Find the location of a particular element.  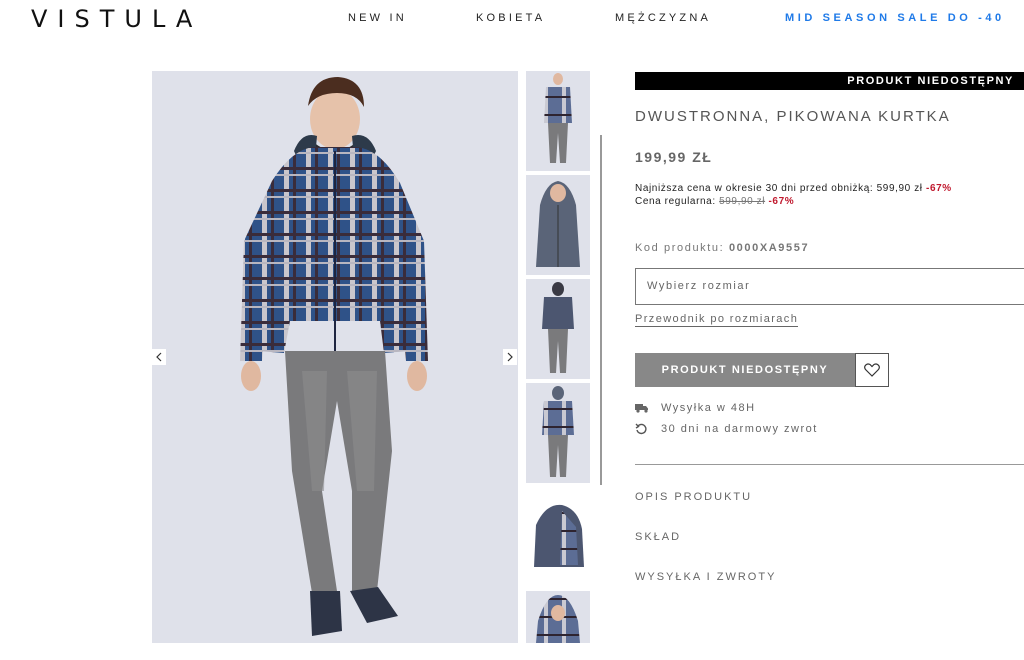

thumbnail-strip is located at coordinates (558, 357).